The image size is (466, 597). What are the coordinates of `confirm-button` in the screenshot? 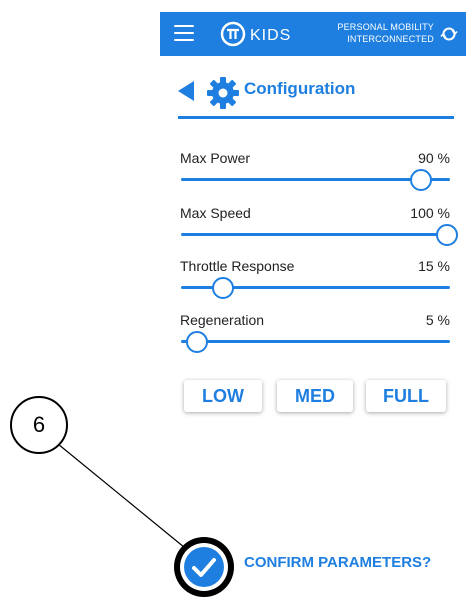 It's located at (204, 567).